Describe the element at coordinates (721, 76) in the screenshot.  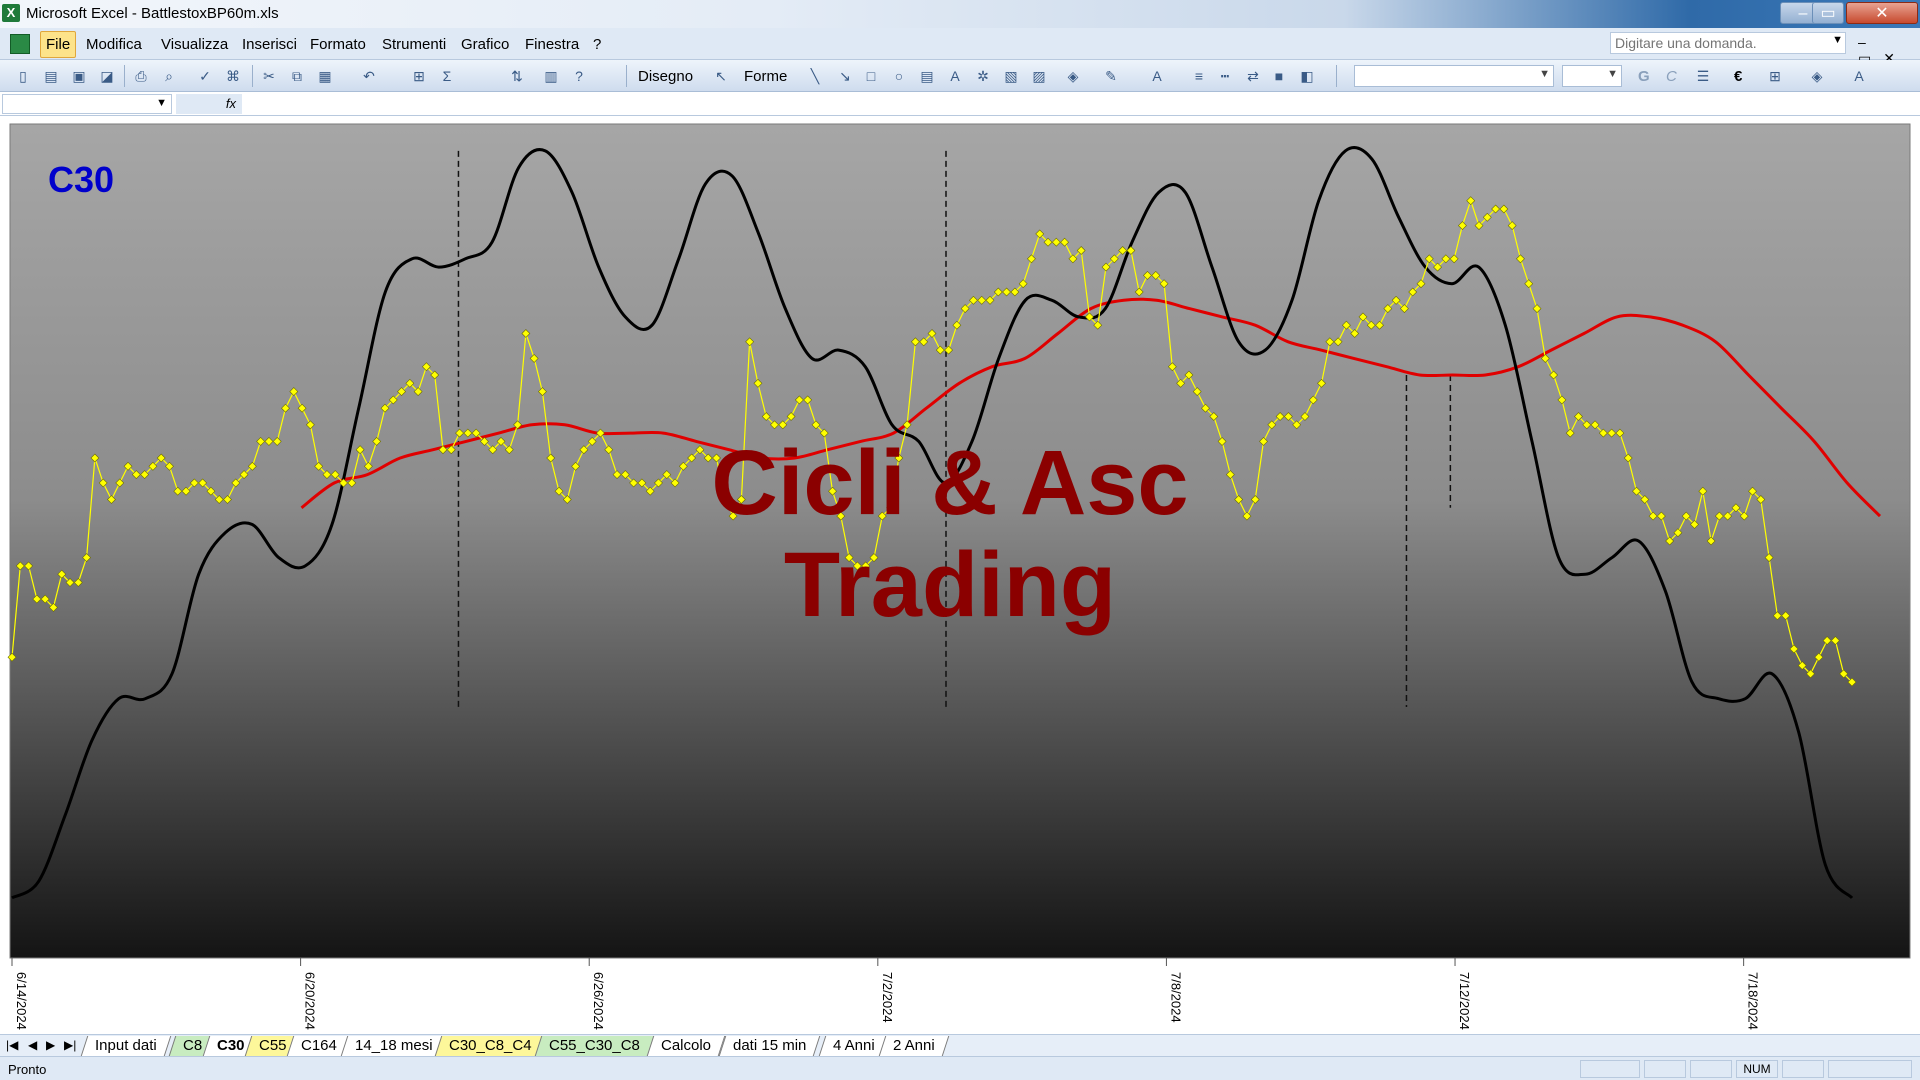
I see `select-pointer-icon: ↖` at that location.